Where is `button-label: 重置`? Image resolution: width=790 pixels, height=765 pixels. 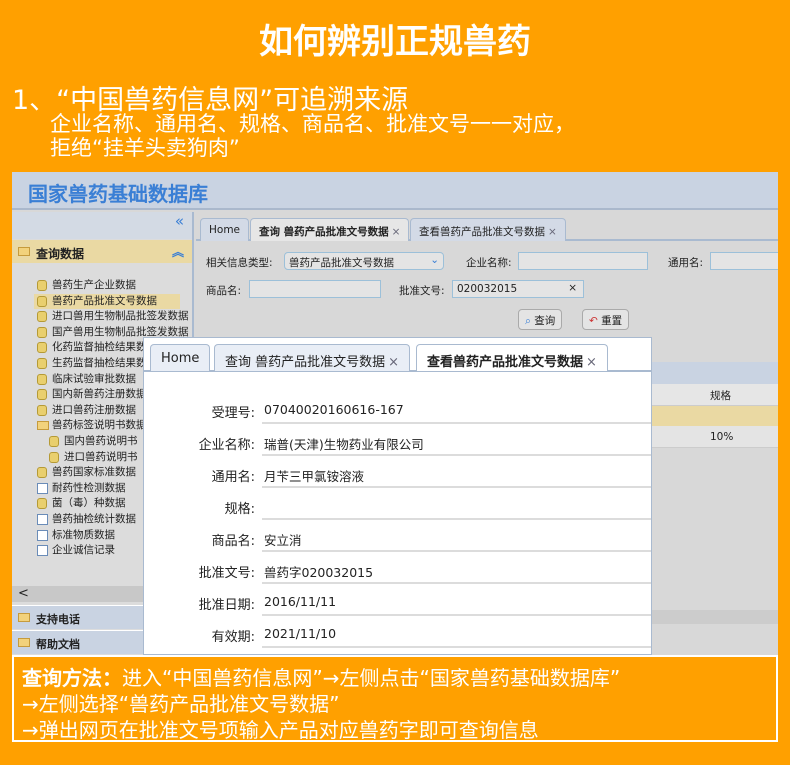 button-label: 重置 is located at coordinates (612, 321).